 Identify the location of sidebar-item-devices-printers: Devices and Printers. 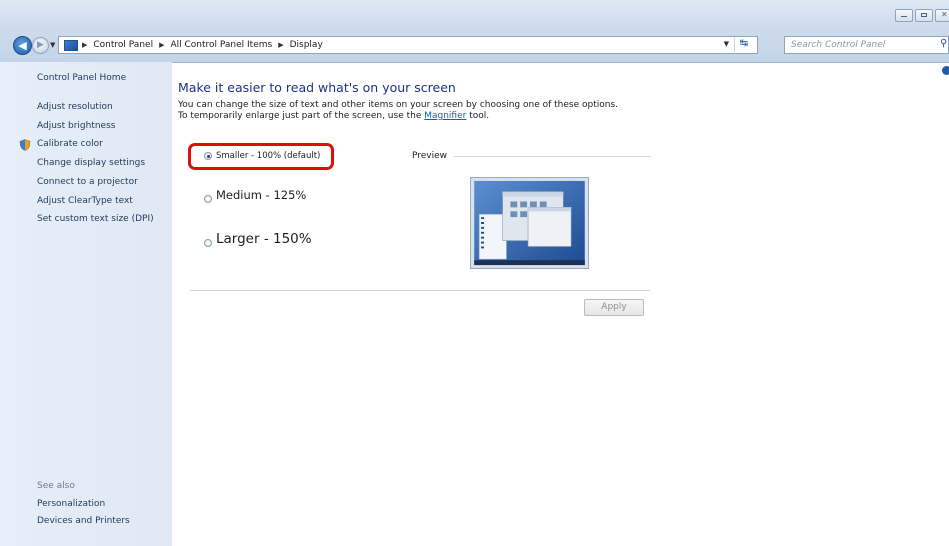
(83, 521).